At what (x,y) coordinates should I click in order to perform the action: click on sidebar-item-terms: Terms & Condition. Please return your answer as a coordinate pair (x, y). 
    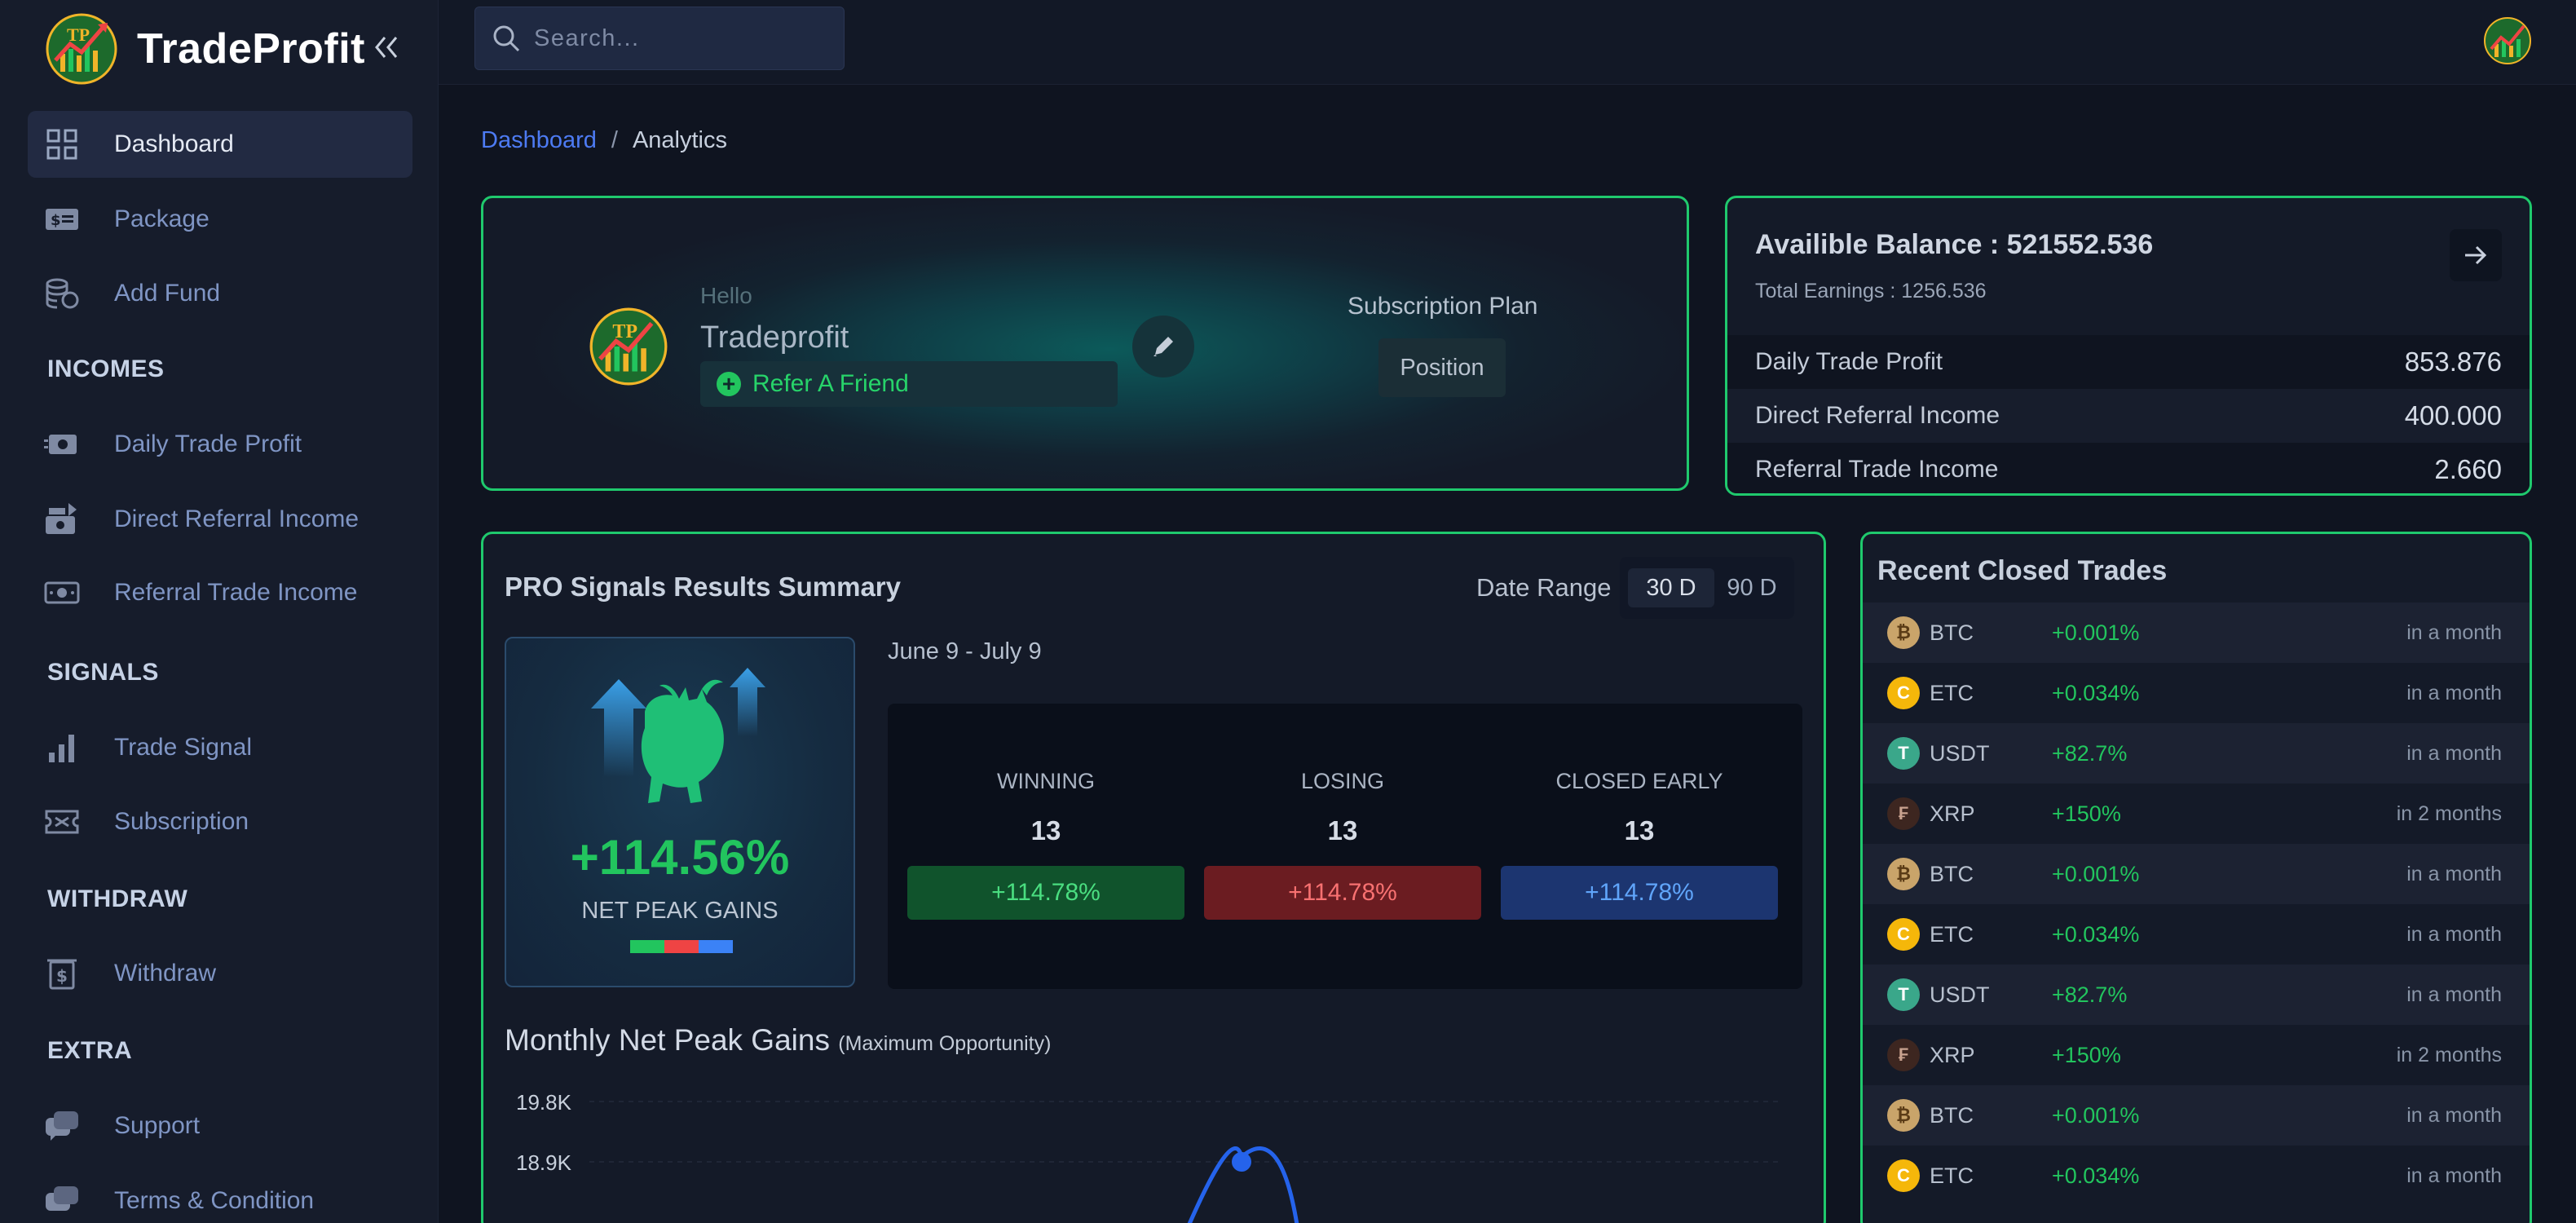
    Looking at the image, I should click on (220, 1195).